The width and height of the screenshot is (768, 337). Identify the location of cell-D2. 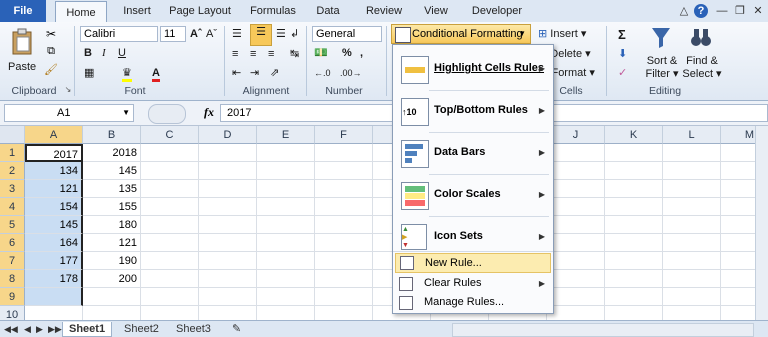
(228, 171).